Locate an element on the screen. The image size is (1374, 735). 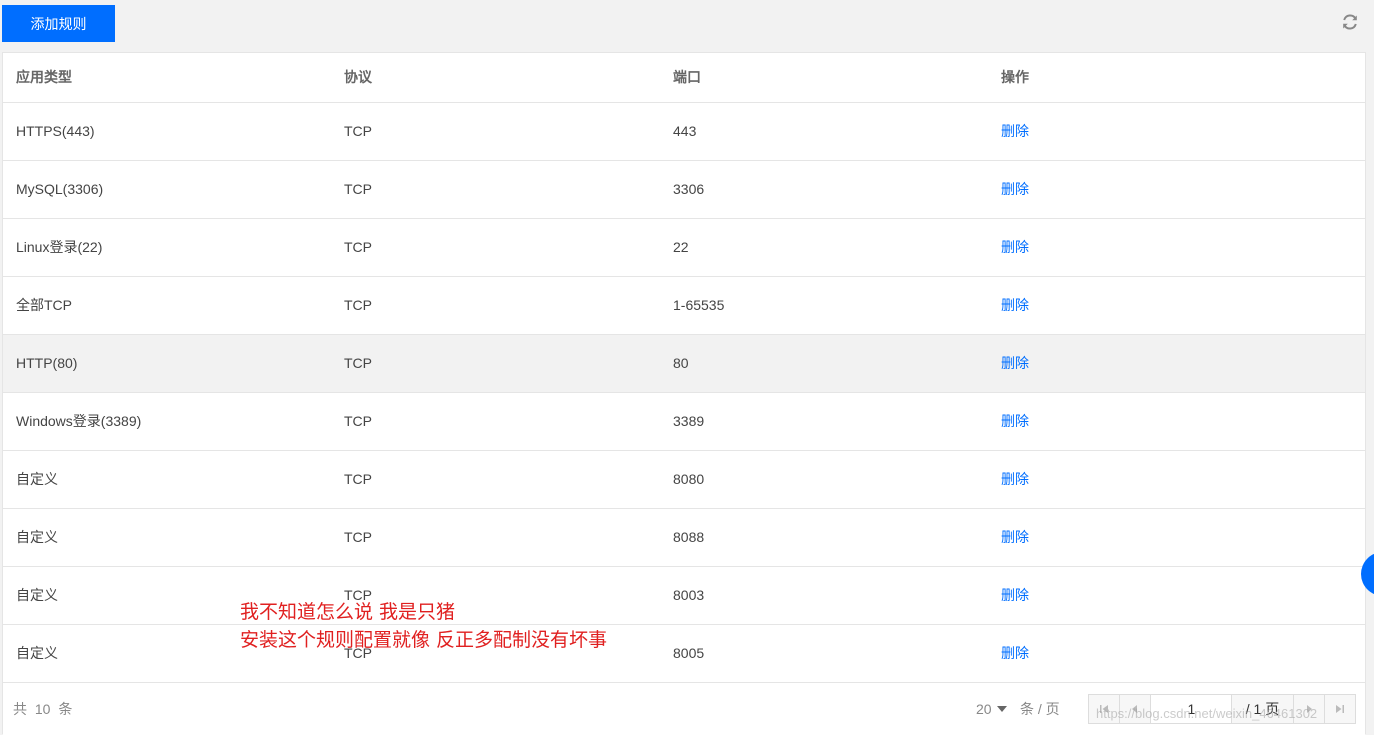
add-rule-button: 添加规则 is located at coordinates (58, 23).